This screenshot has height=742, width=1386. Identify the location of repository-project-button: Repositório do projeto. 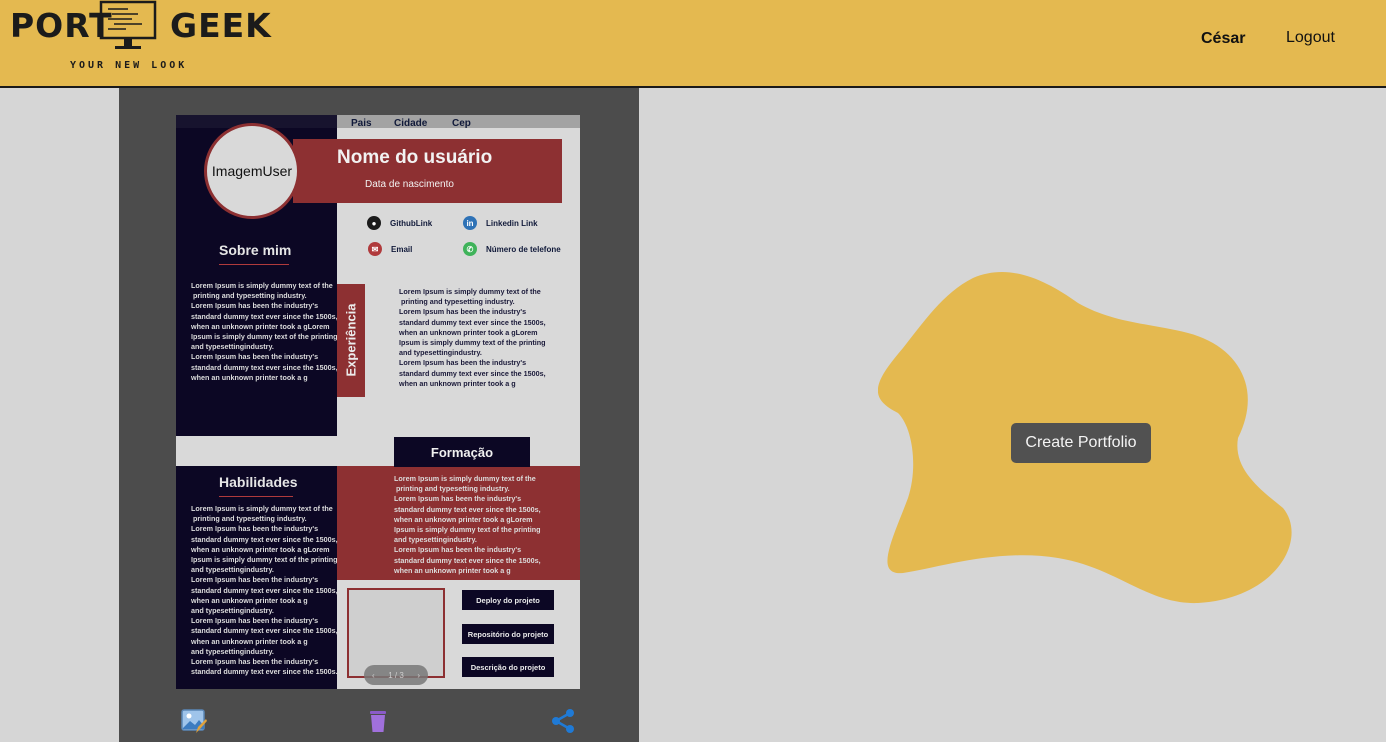
(508, 634).